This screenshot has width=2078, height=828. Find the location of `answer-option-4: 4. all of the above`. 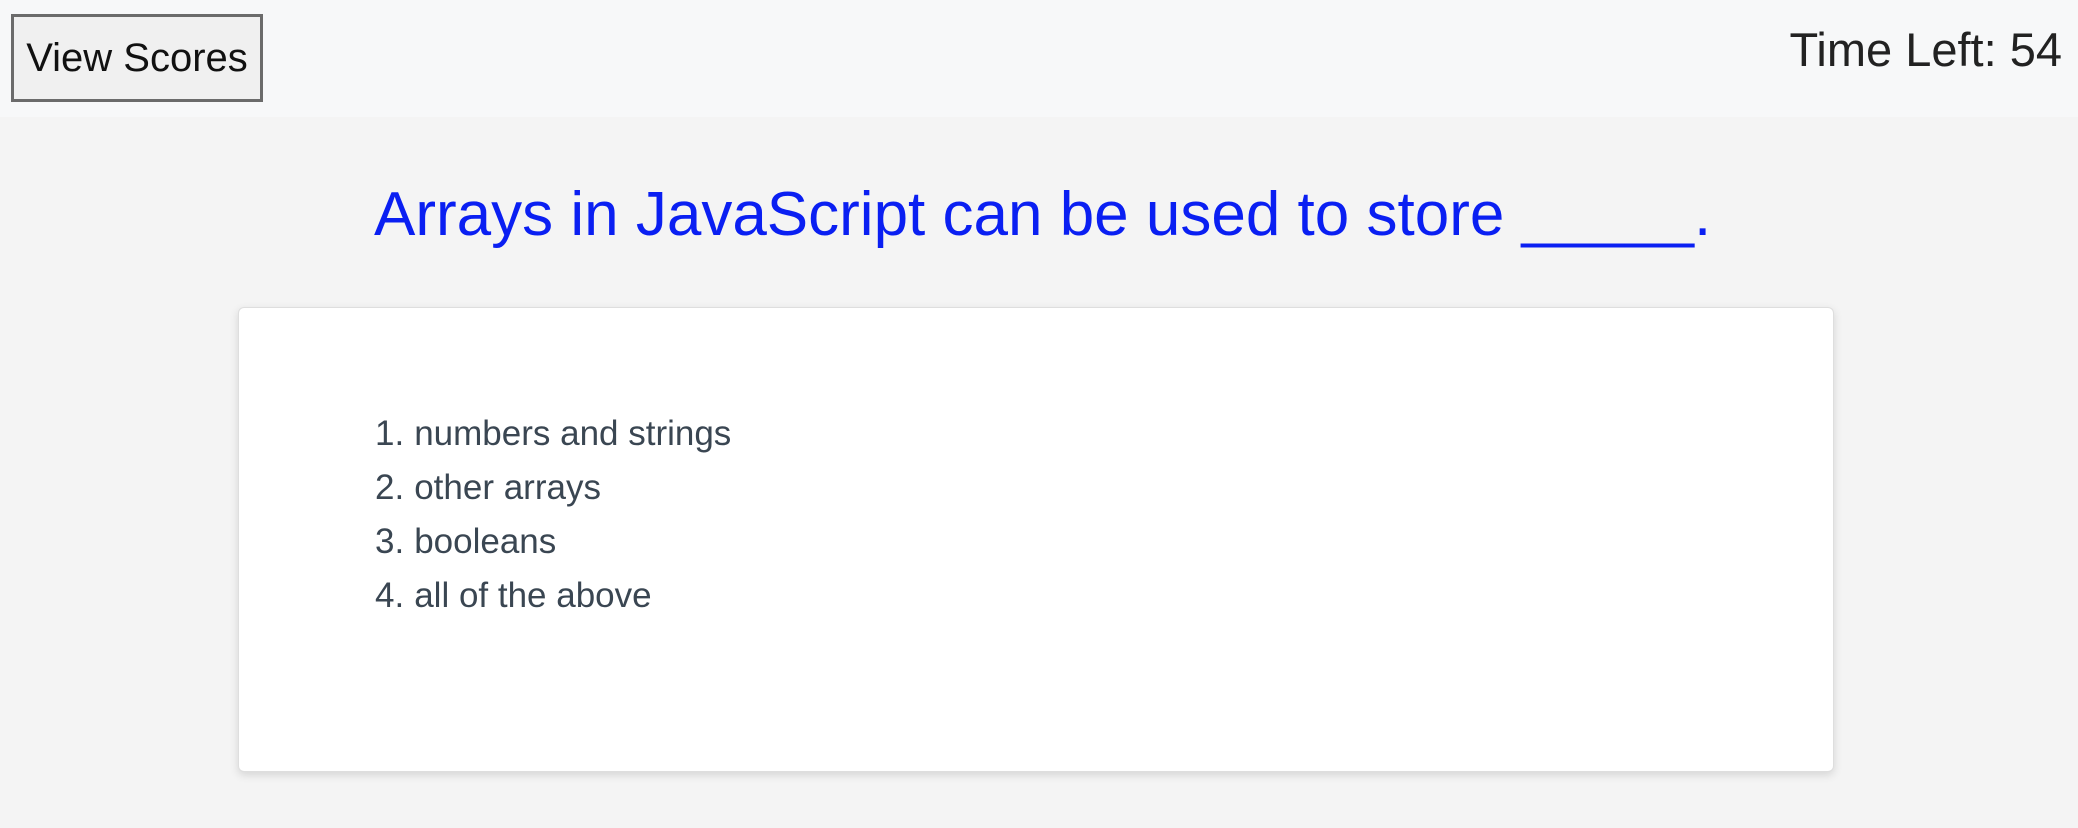

answer-option-4: 4. all of the above is located at coordinates (553, 596).